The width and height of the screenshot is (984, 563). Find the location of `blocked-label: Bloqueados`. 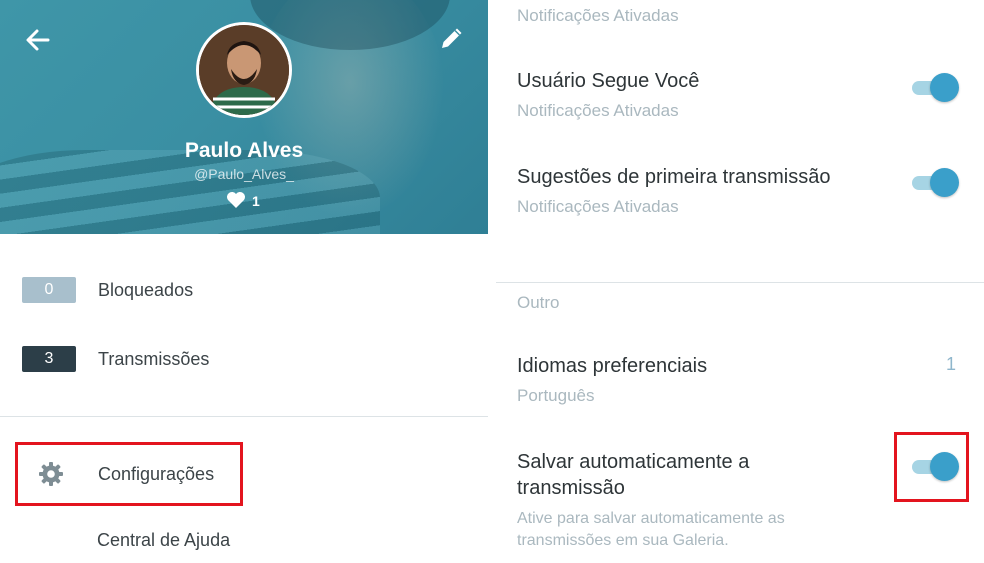

blocked-label: Bloqueados is located at coordinates (146, 289).